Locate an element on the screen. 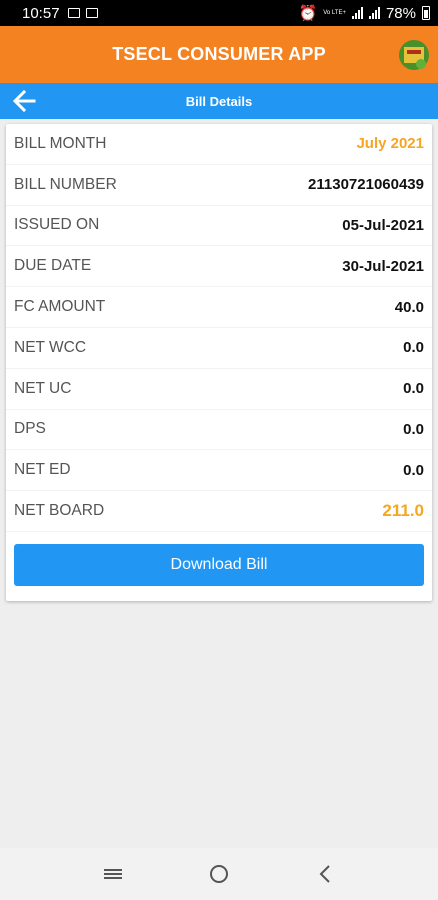 The image size is (438, 900). value-dps: 0.0 is located at coordinates (413, 429).